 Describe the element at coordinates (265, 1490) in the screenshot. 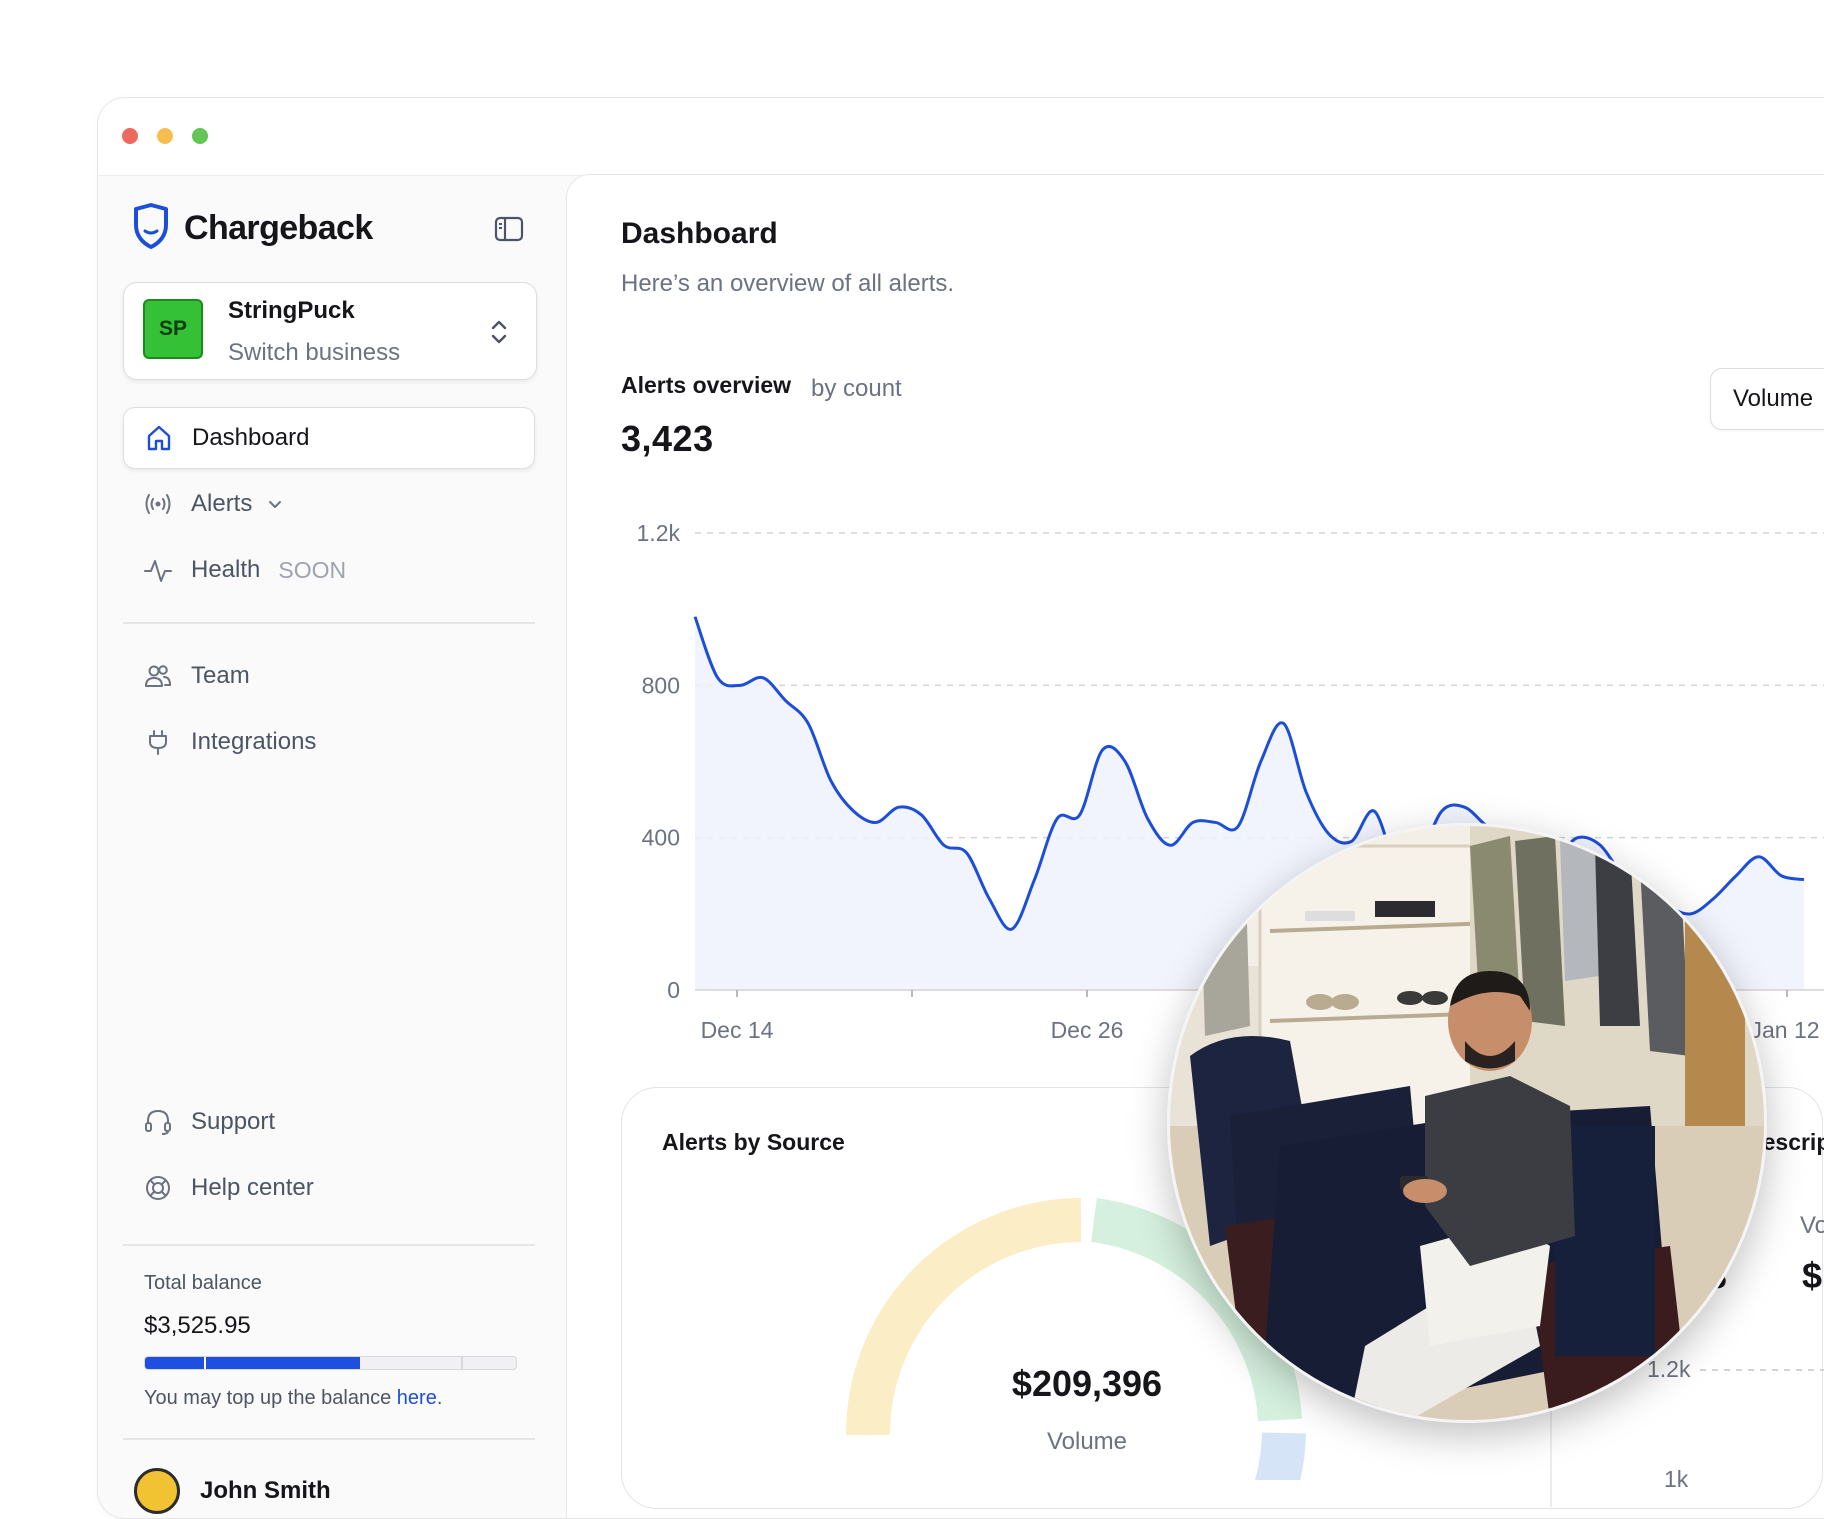

I see `user-name: John Smith` at that location.